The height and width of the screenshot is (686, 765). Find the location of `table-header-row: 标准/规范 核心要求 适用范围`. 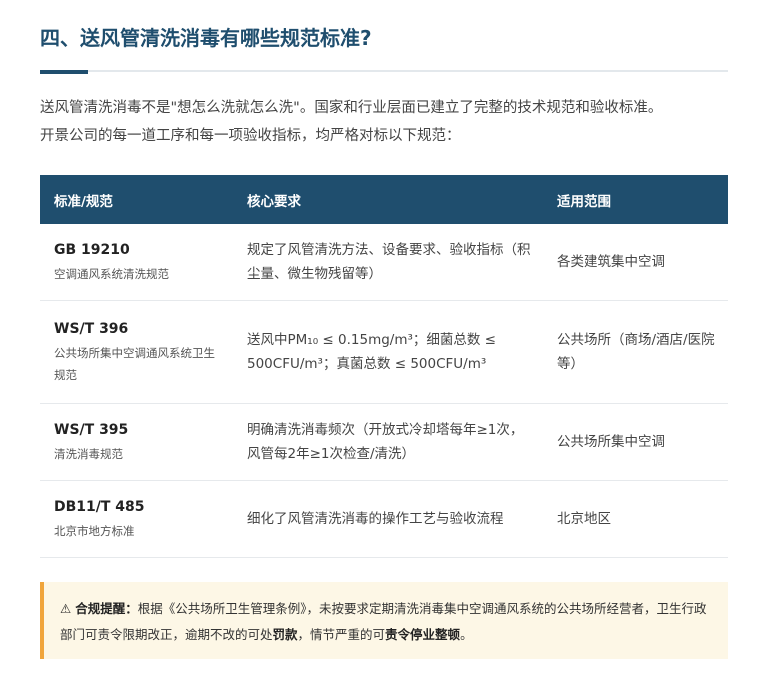

table-header-row: 标准/规范 核心要求 适用范围 is located at coordinates (384, 199).